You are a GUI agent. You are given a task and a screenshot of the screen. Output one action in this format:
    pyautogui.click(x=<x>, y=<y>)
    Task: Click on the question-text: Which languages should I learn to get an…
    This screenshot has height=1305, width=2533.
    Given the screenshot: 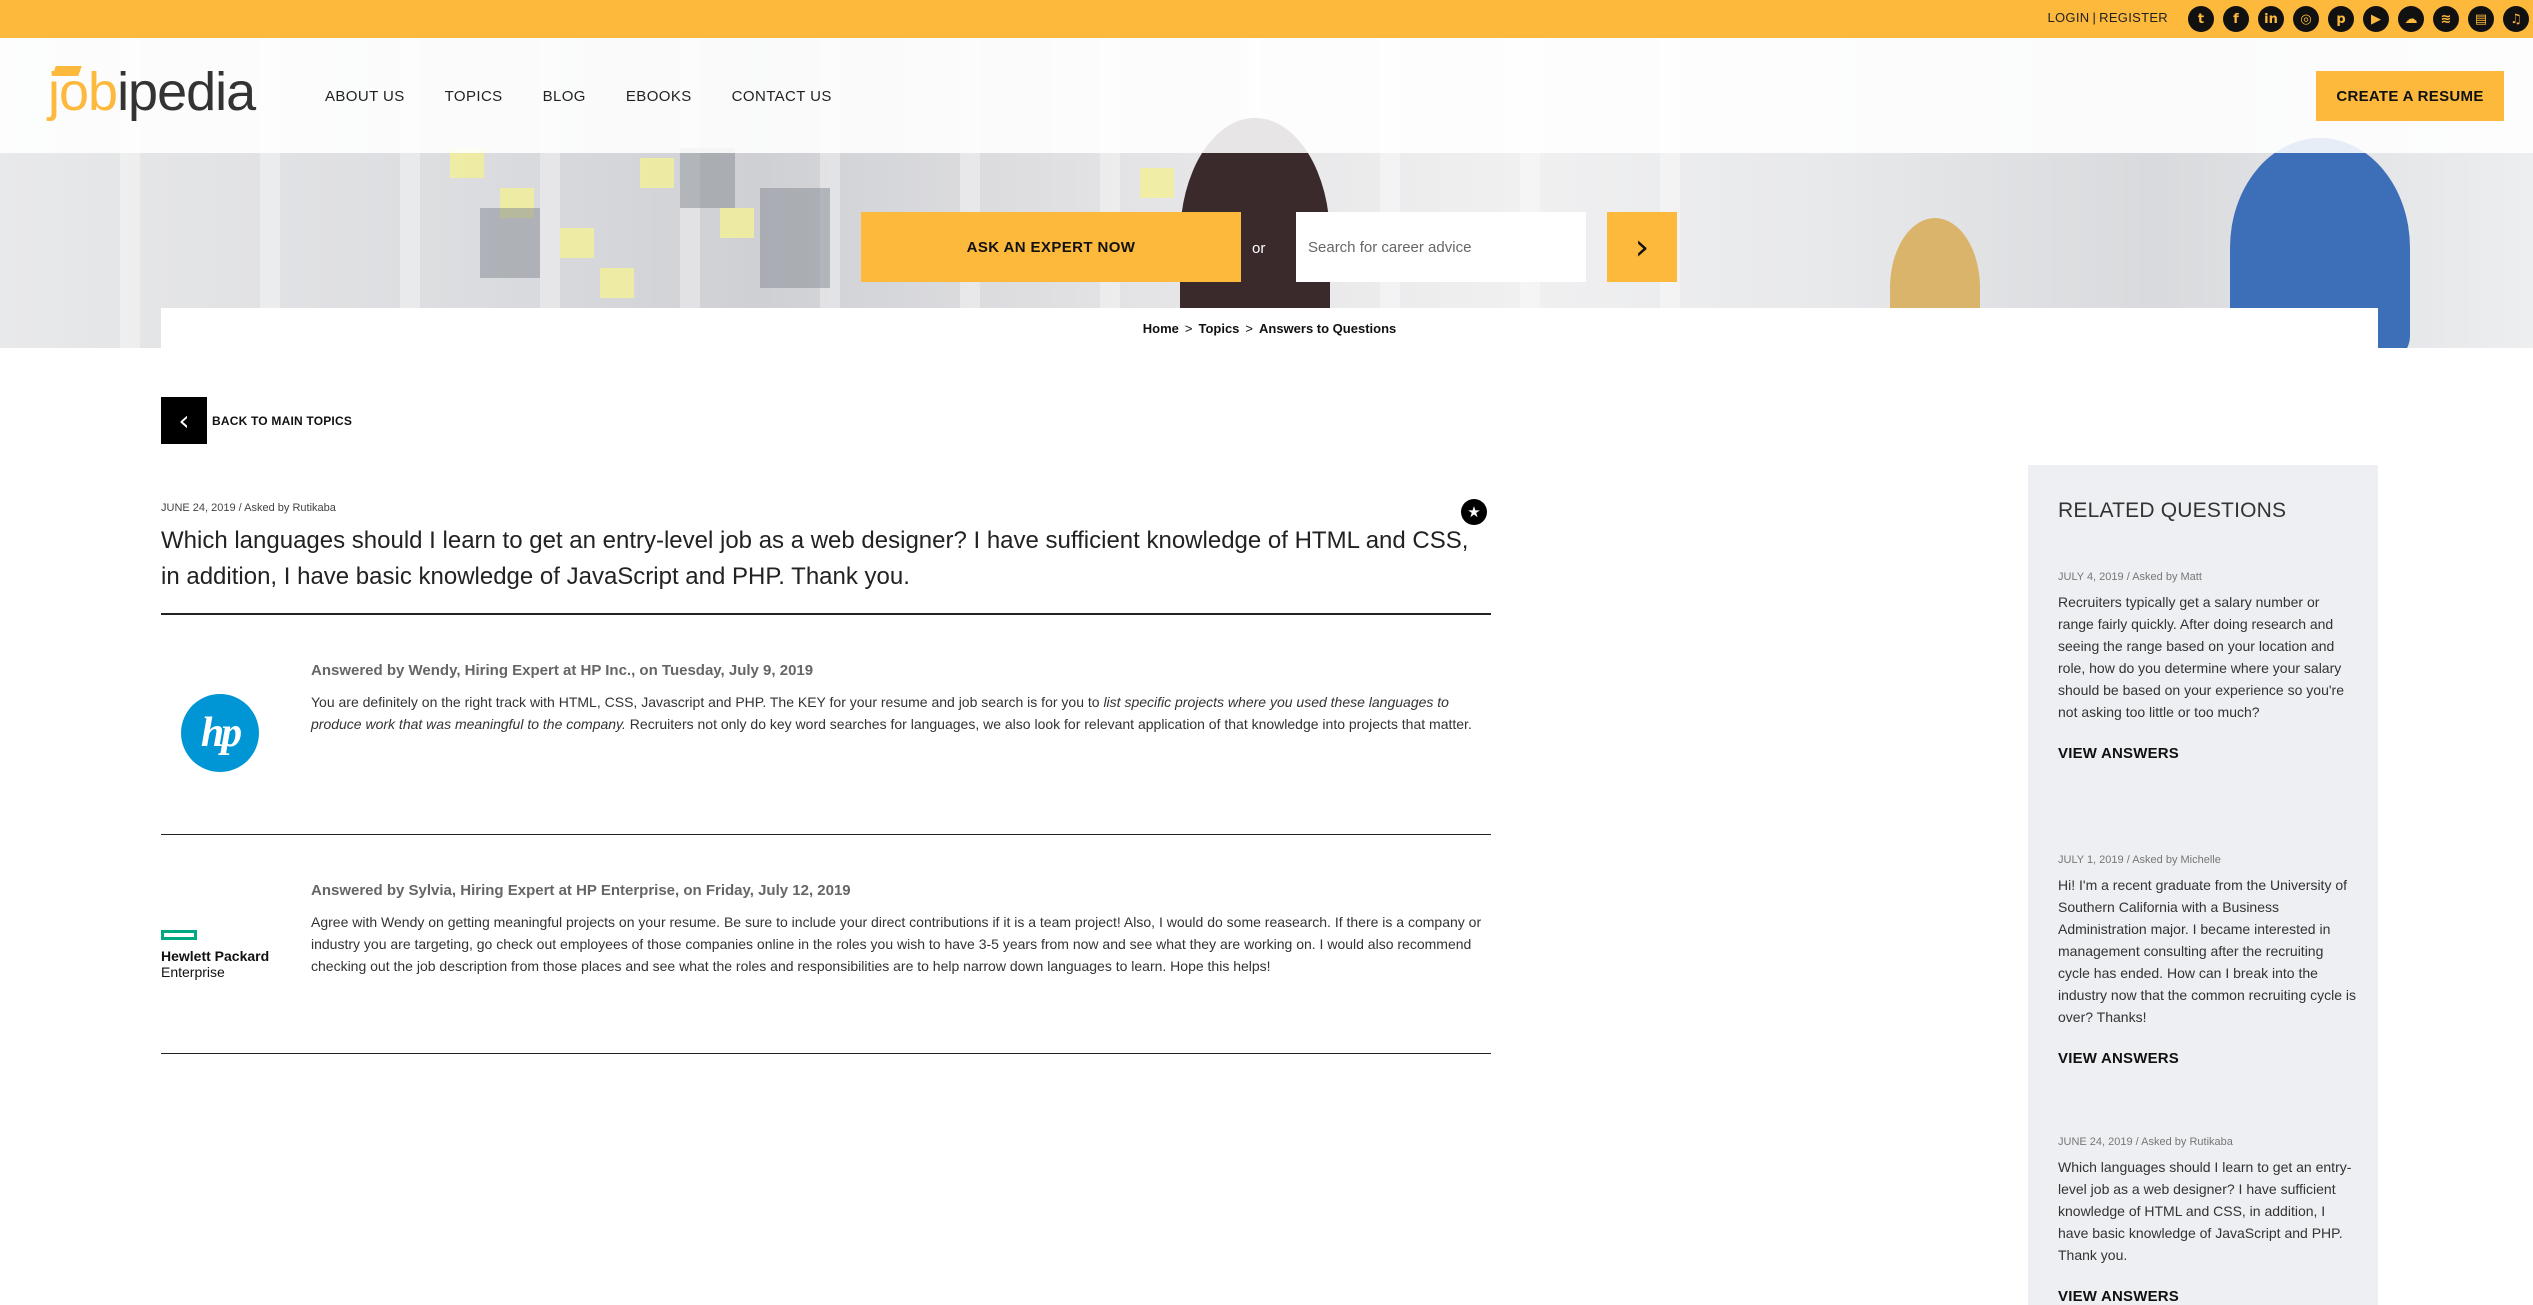 What is the action you would take?
    pyautogui.click(x=815, y=558)
    